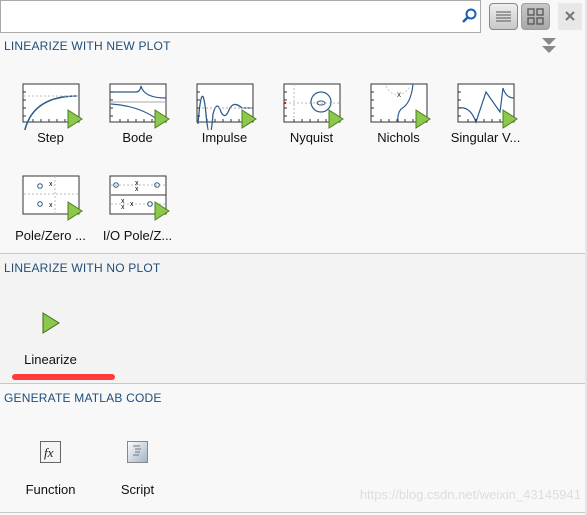  Describe the element at coordinates (226, 16) in the screenshot. I see `search-input` at that location.